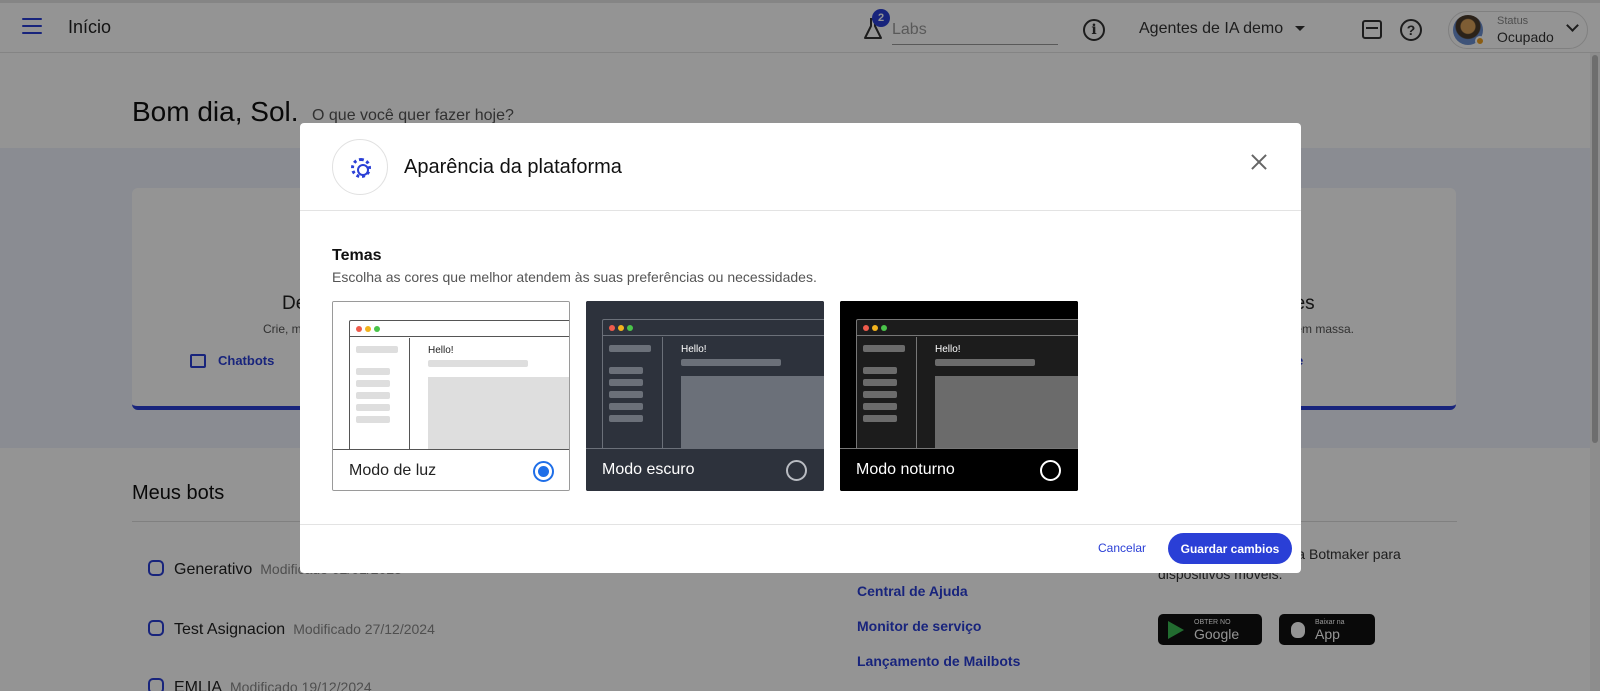 The image size is (1600, 691). What do you see at coordinates (705, 469) in the screenshot?
I see `theme-footer: Modo escuro` at bounding box center [705, 469].